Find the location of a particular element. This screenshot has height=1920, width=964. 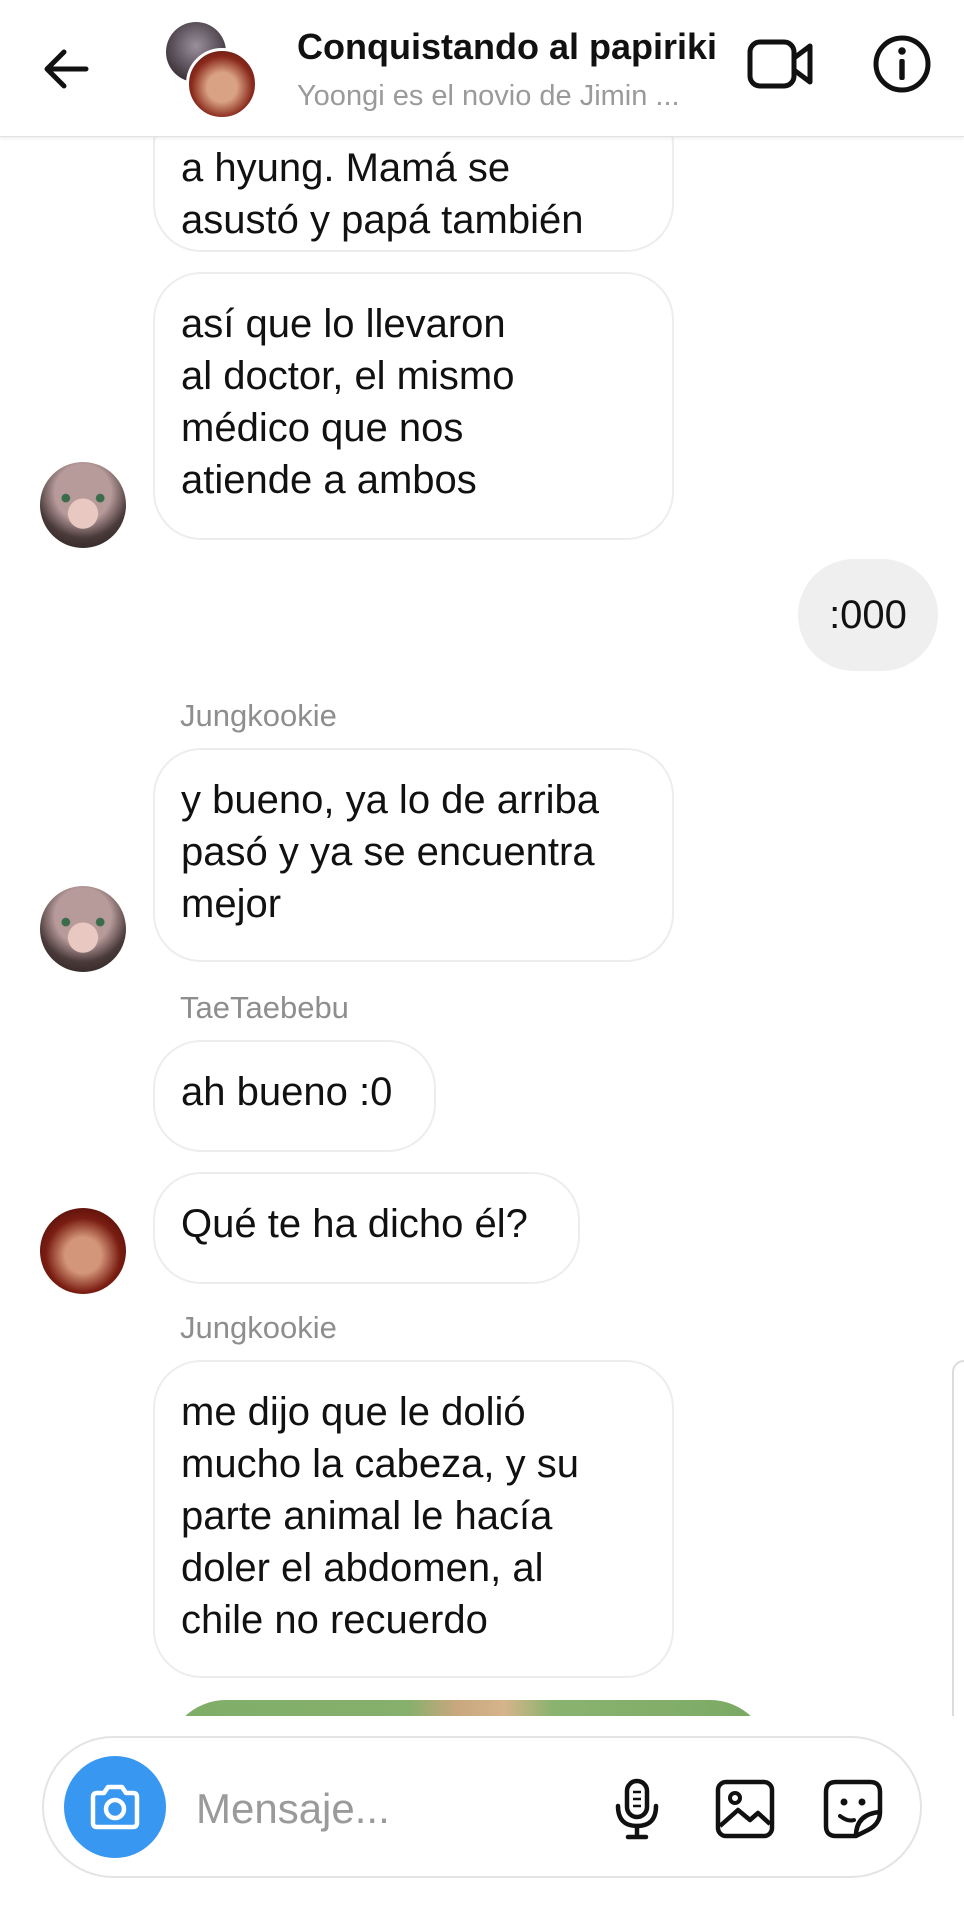

arrow-left-icon is located at coordinates (66, 69).